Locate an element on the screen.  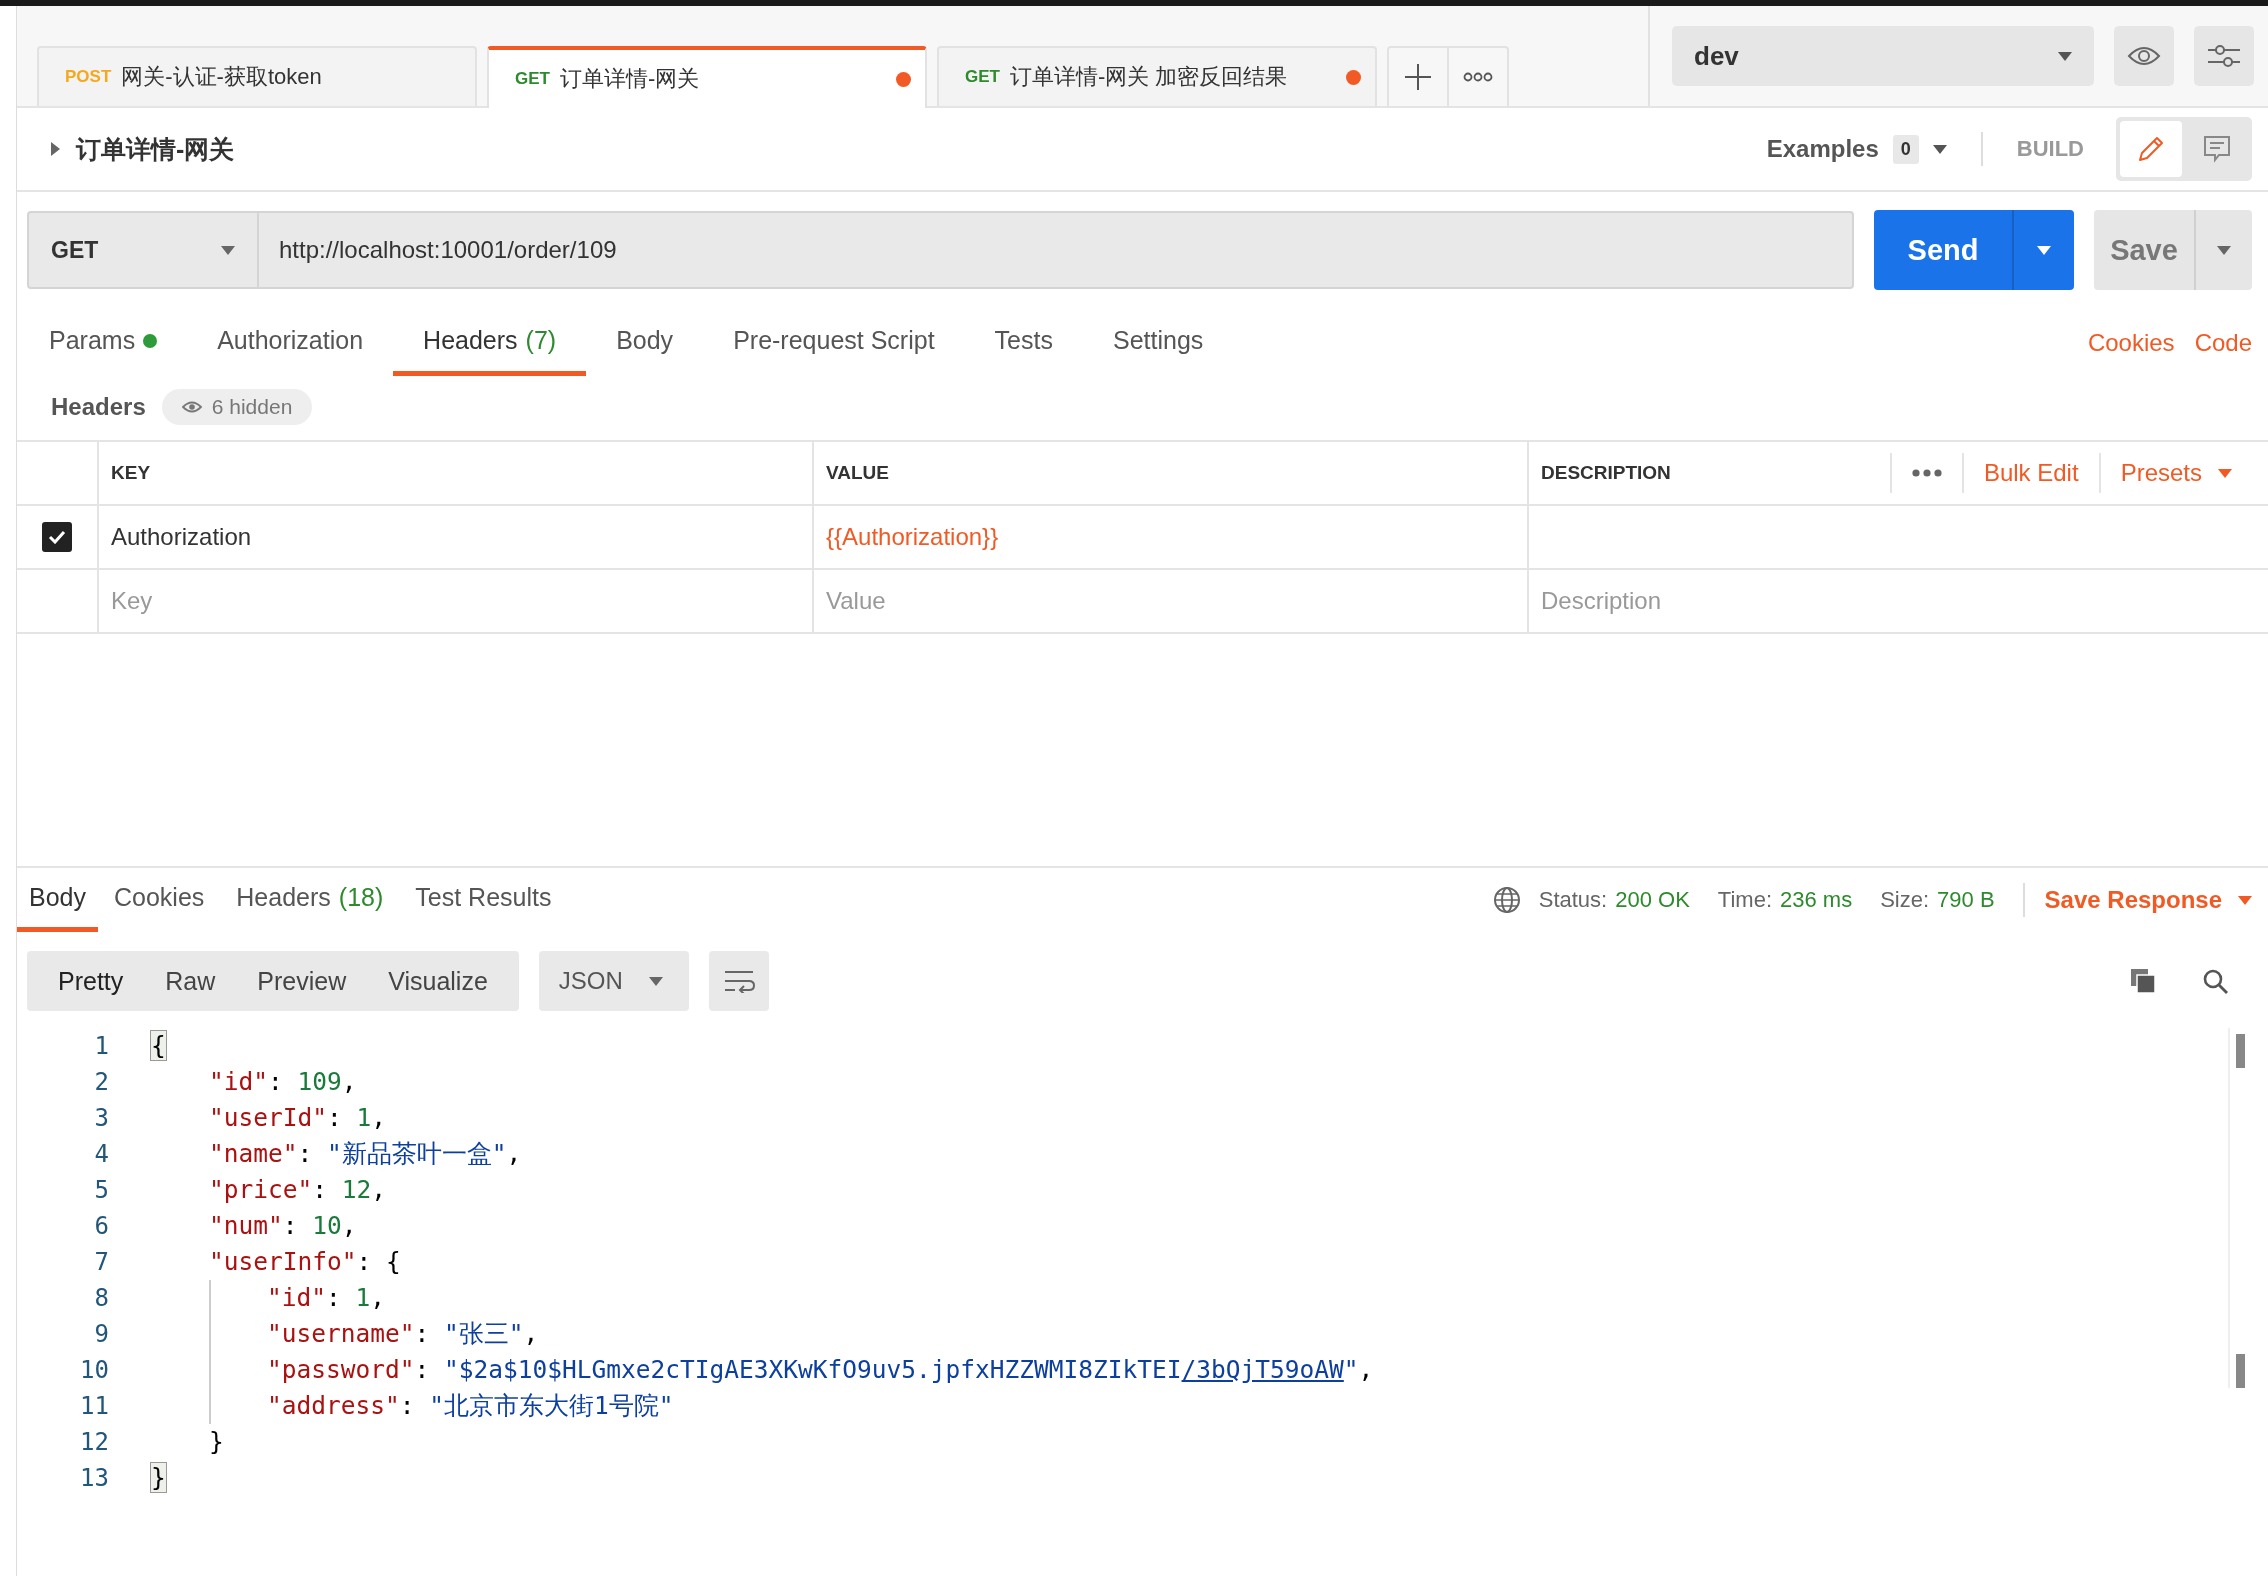
settings-button is located at coordinates (2224, 56).